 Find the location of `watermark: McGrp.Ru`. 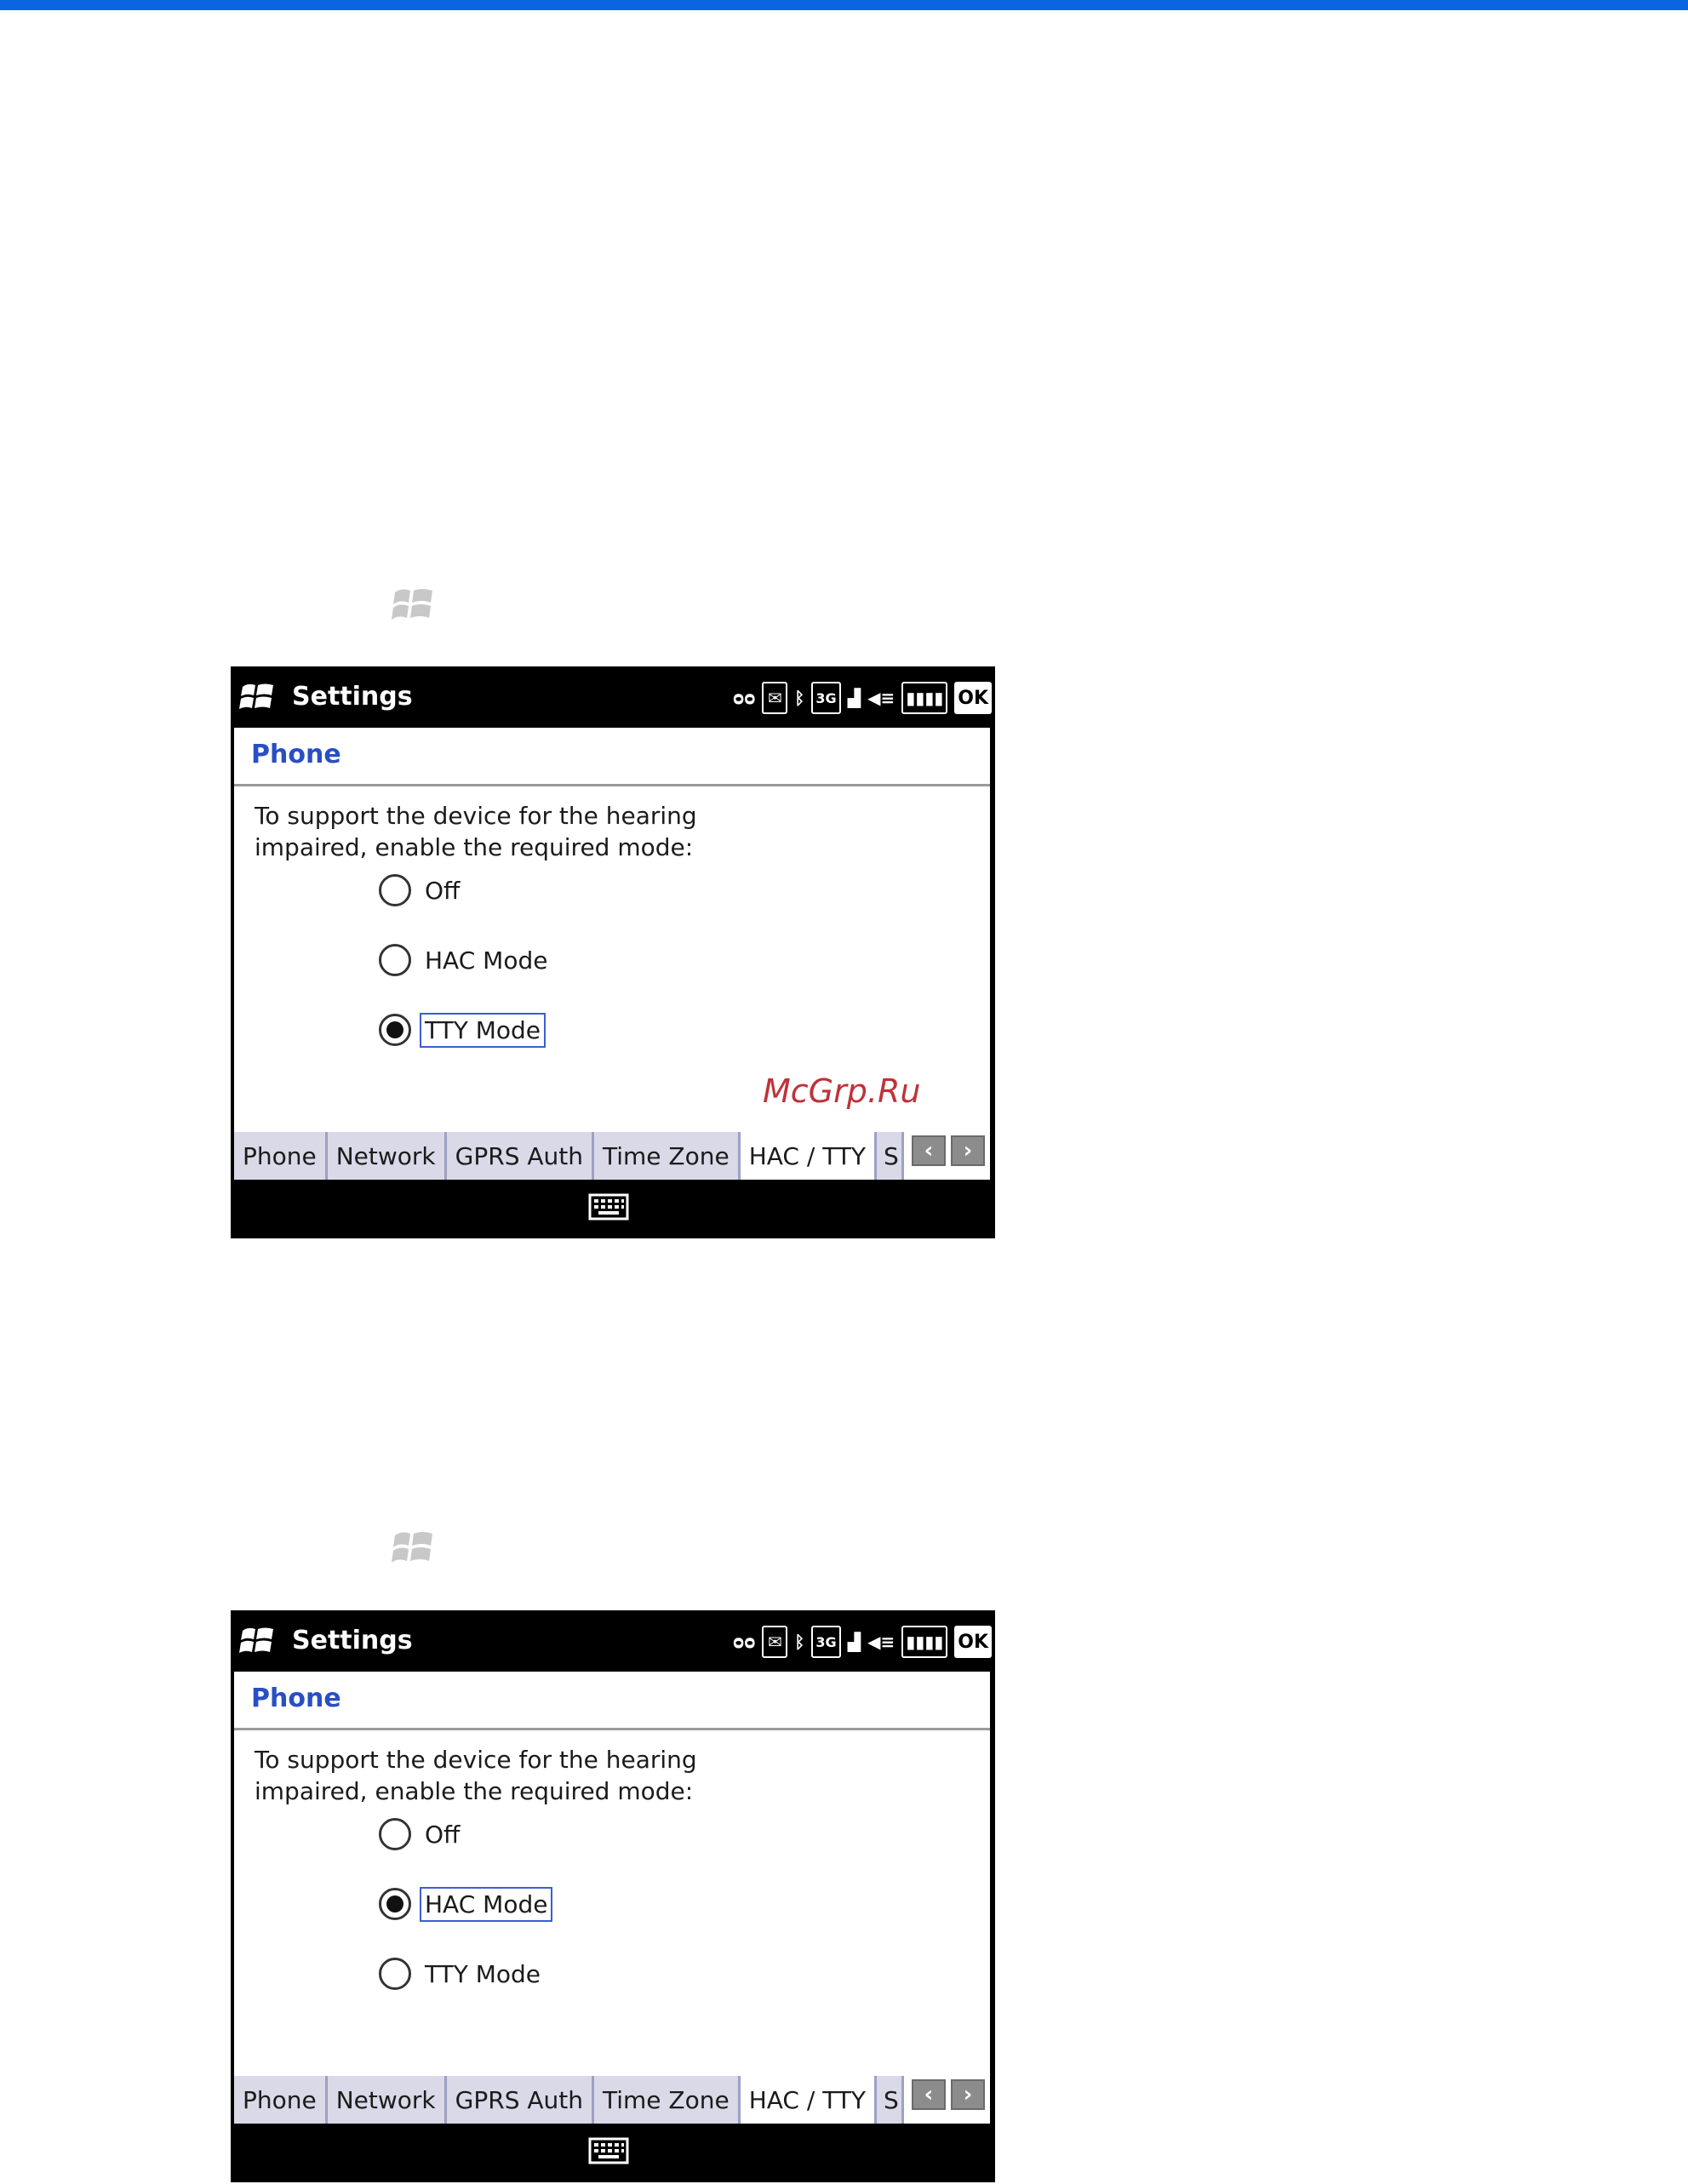

watermark: McGrp.Ru is located at coordinates (842, 1091).